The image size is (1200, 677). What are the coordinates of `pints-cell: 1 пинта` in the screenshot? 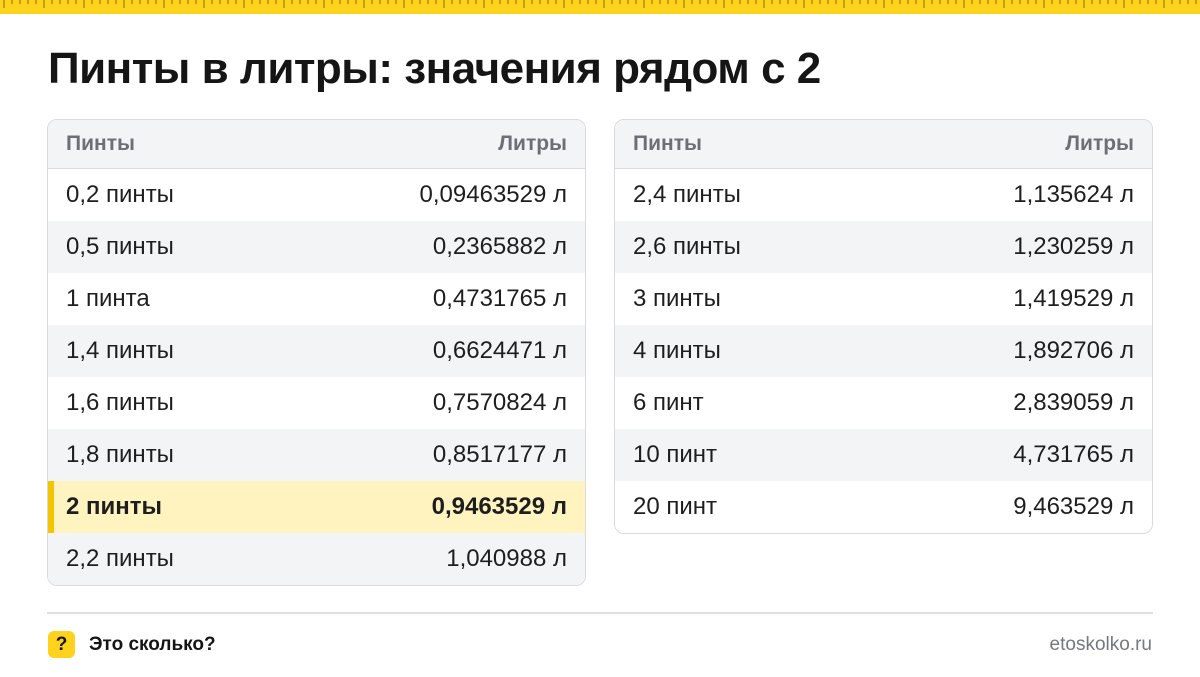 It's located at (108, 298).